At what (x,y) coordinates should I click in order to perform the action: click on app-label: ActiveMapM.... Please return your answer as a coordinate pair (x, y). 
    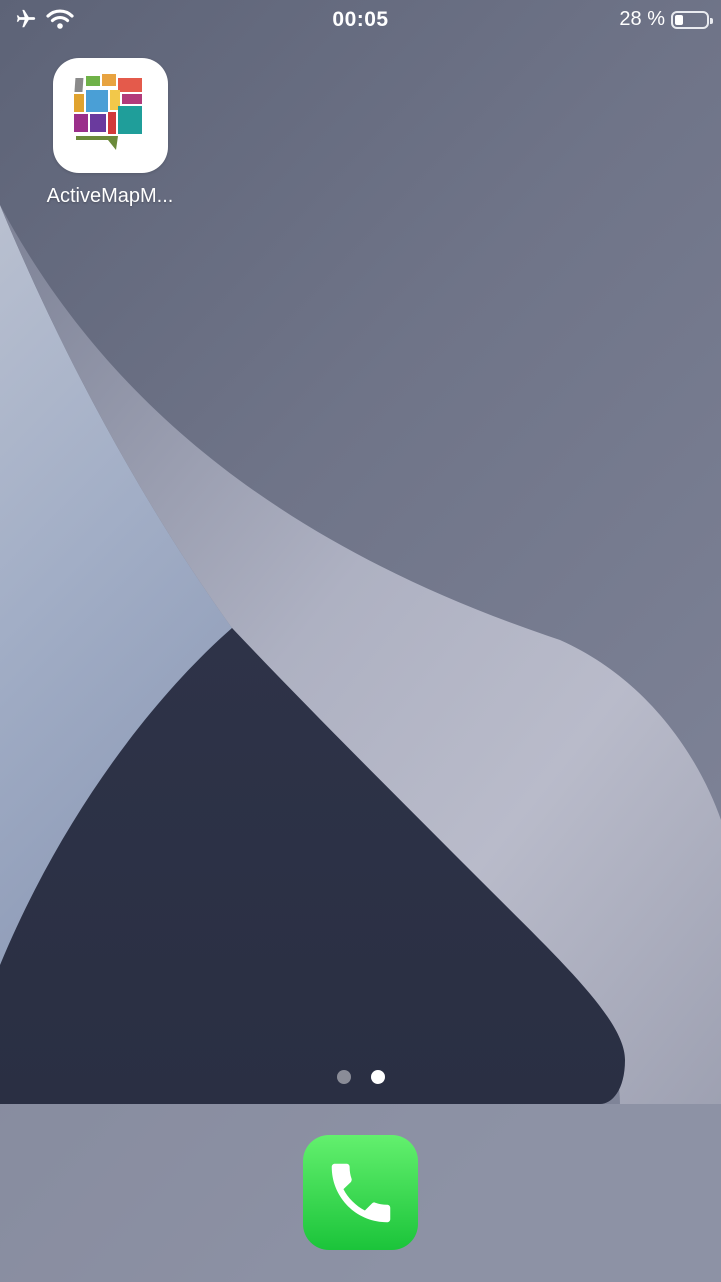
    Looking at the image, I should click on (110, 196).